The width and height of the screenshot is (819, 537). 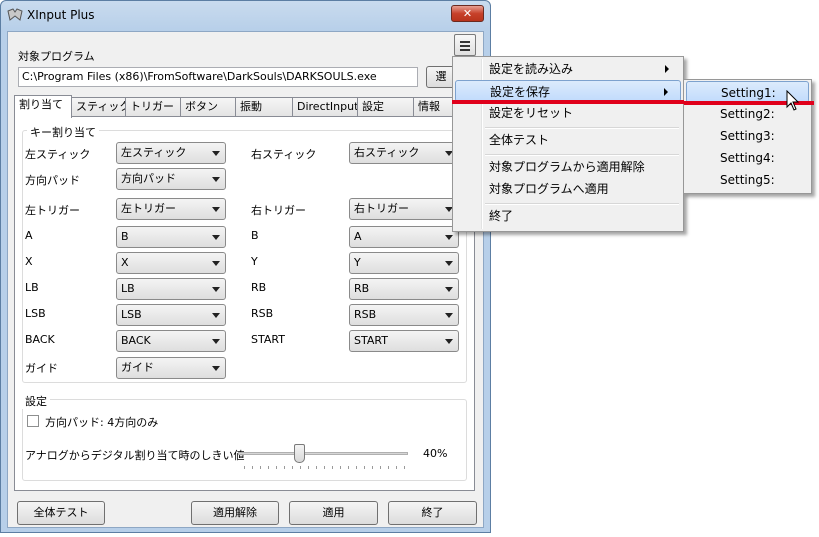 I want to click on tab-directinput: DirectInput, so click(x=325, y=107).